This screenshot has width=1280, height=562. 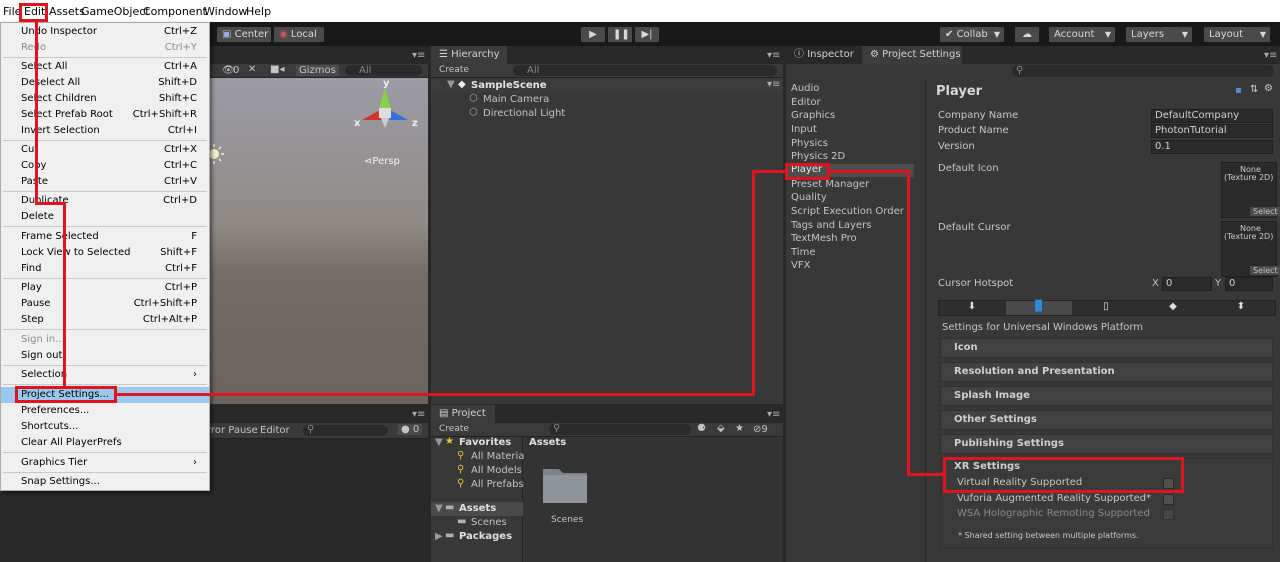 I want to click on gizmos-dropdown: Gizmos, so click(x=317, y=70).